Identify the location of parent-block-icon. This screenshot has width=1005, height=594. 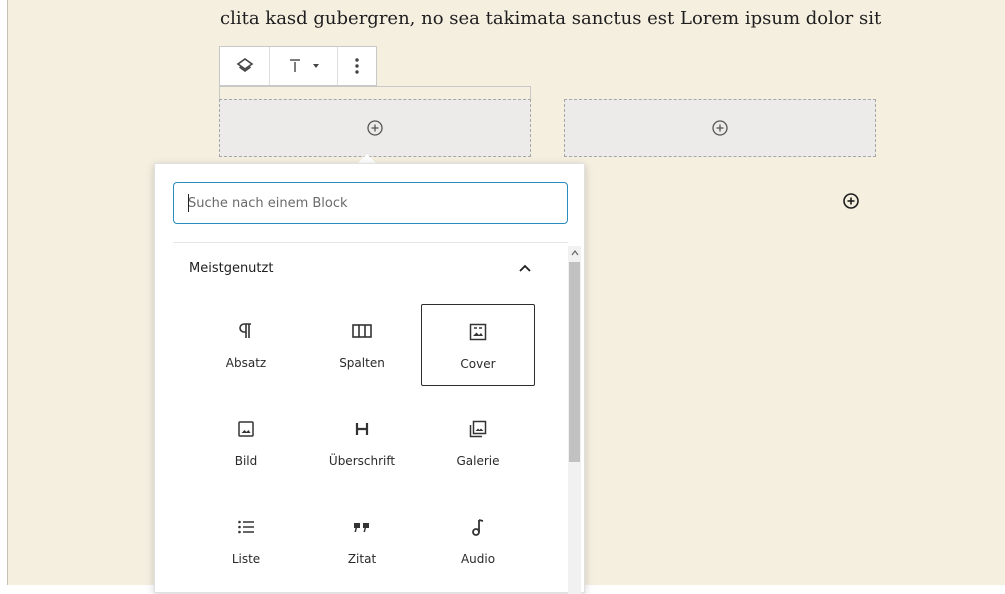
(245, 65).